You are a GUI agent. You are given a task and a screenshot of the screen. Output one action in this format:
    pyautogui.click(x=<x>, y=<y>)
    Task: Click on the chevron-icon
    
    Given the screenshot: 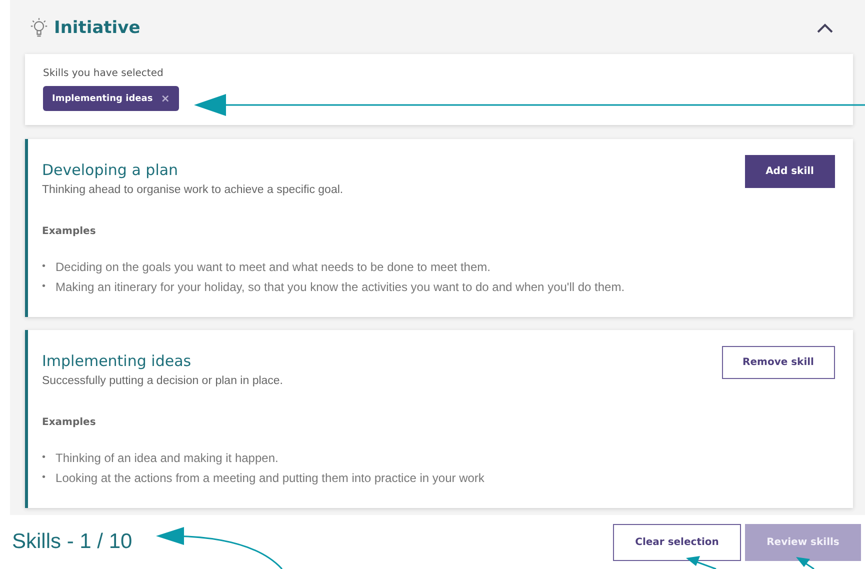 What is the action you would take?
    pyautogui.click(x=825, y=28)
    